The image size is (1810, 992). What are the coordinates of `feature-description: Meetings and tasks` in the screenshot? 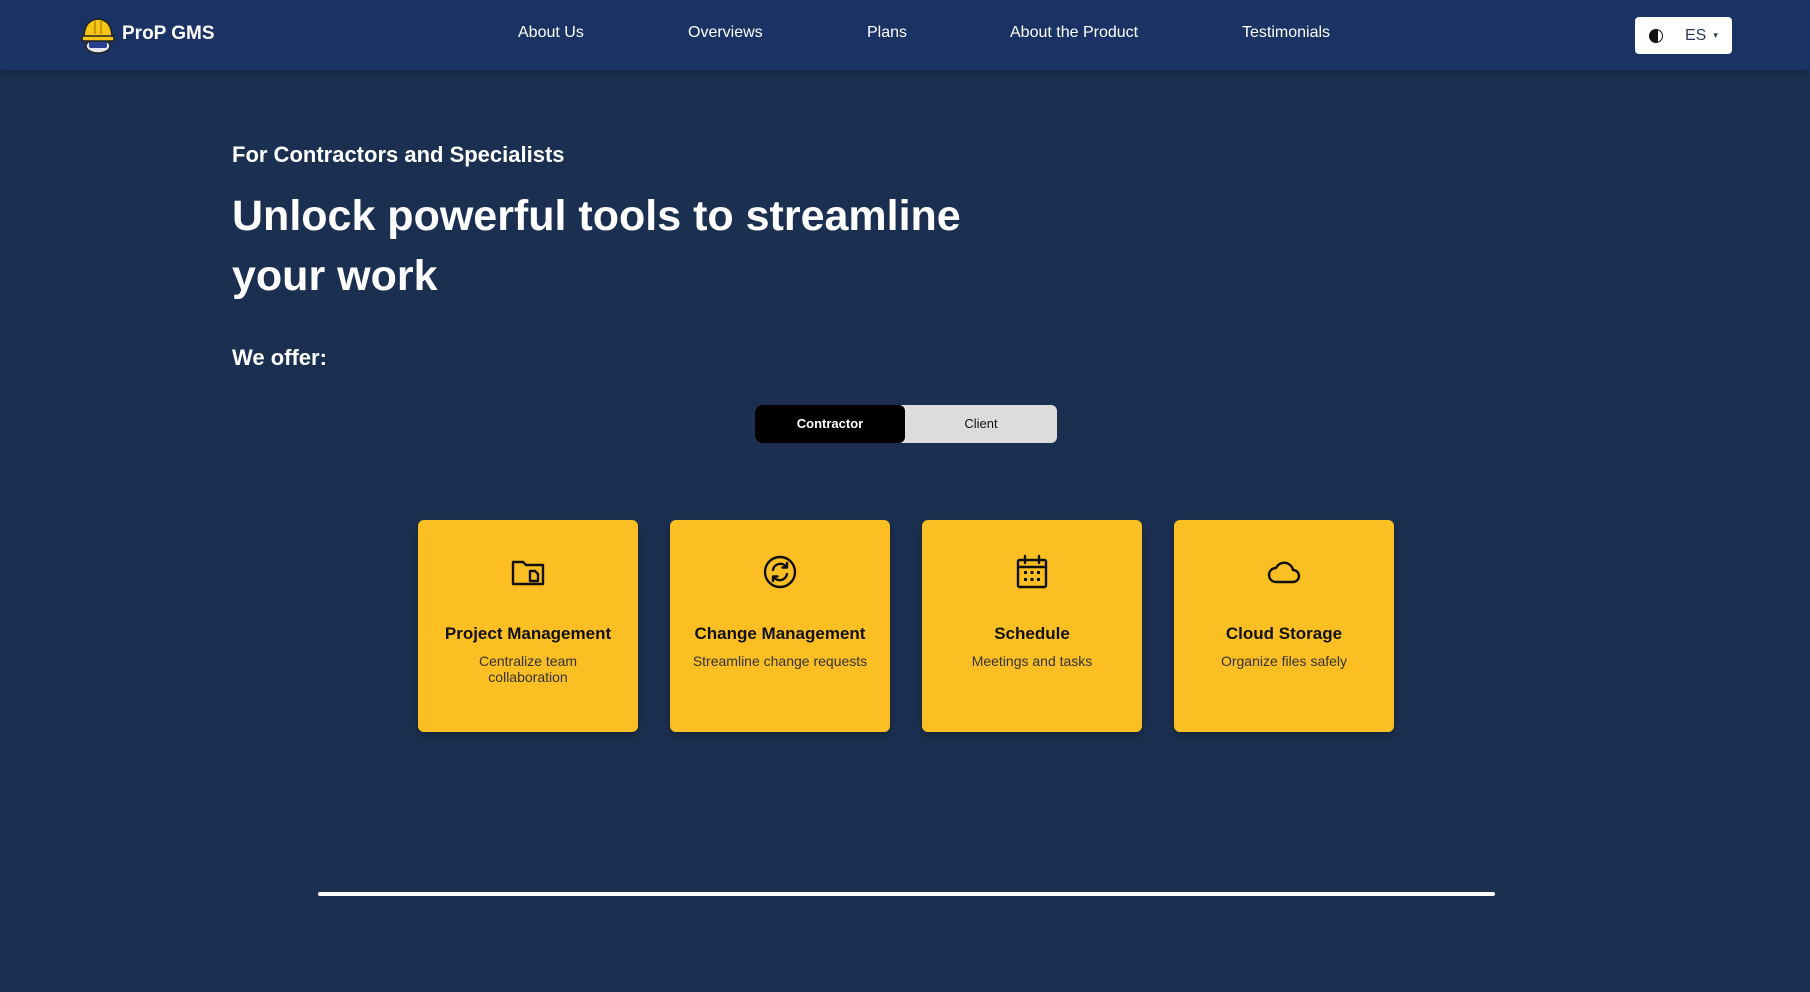 It's located at (1032, 661).